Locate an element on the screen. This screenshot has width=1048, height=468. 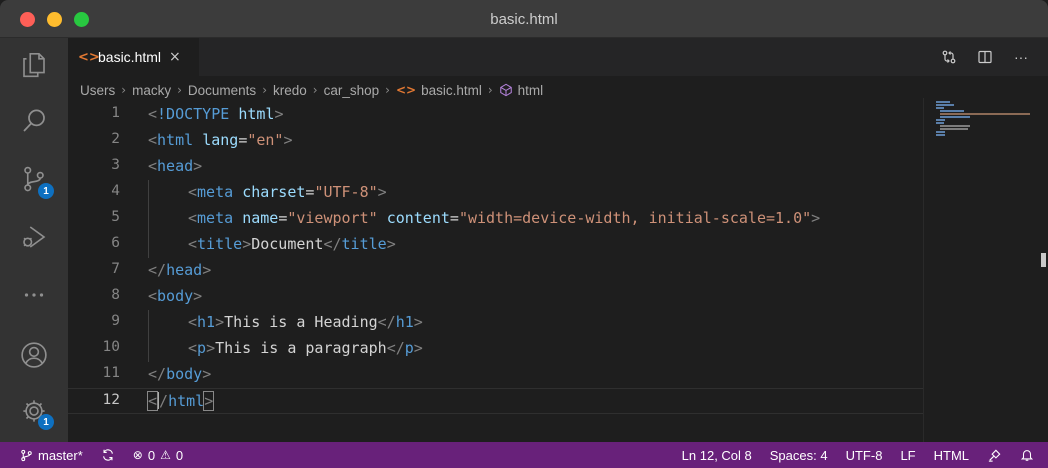
code-token: h1 is located at coordinates (206, 322).